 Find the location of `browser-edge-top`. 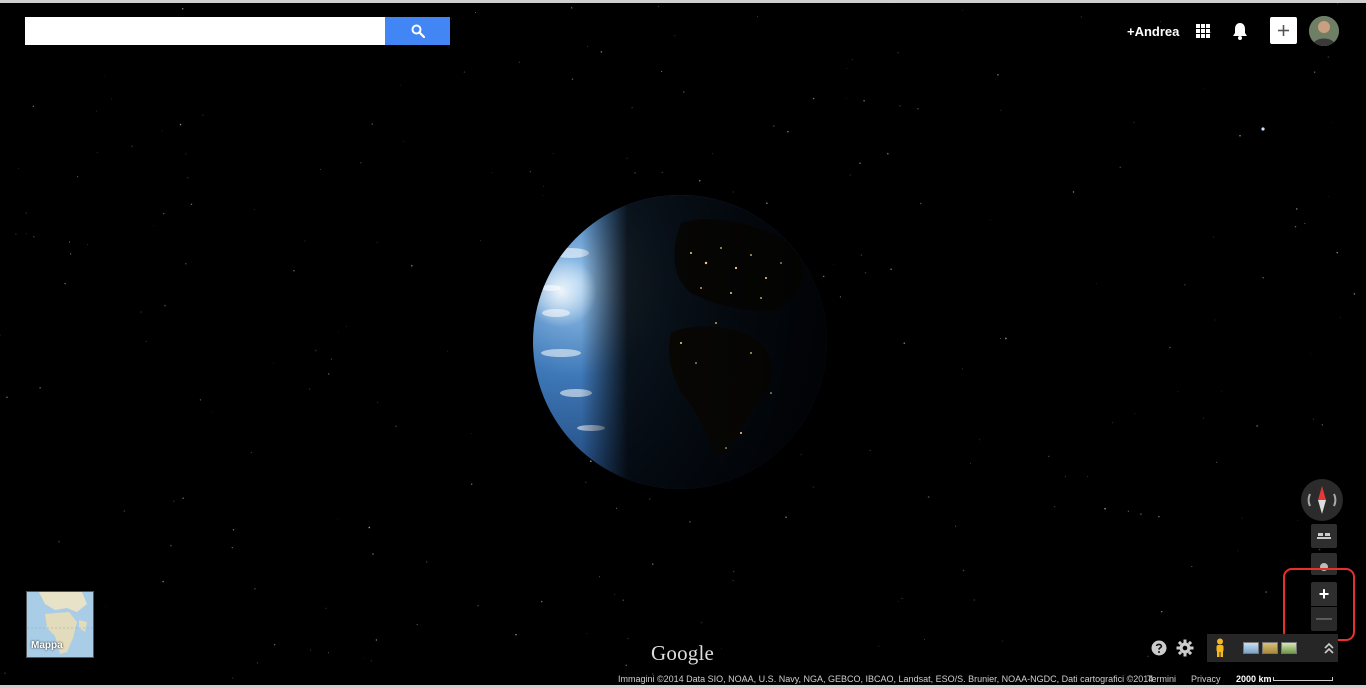

browser-edge-top is located at coordinates (683, 1).